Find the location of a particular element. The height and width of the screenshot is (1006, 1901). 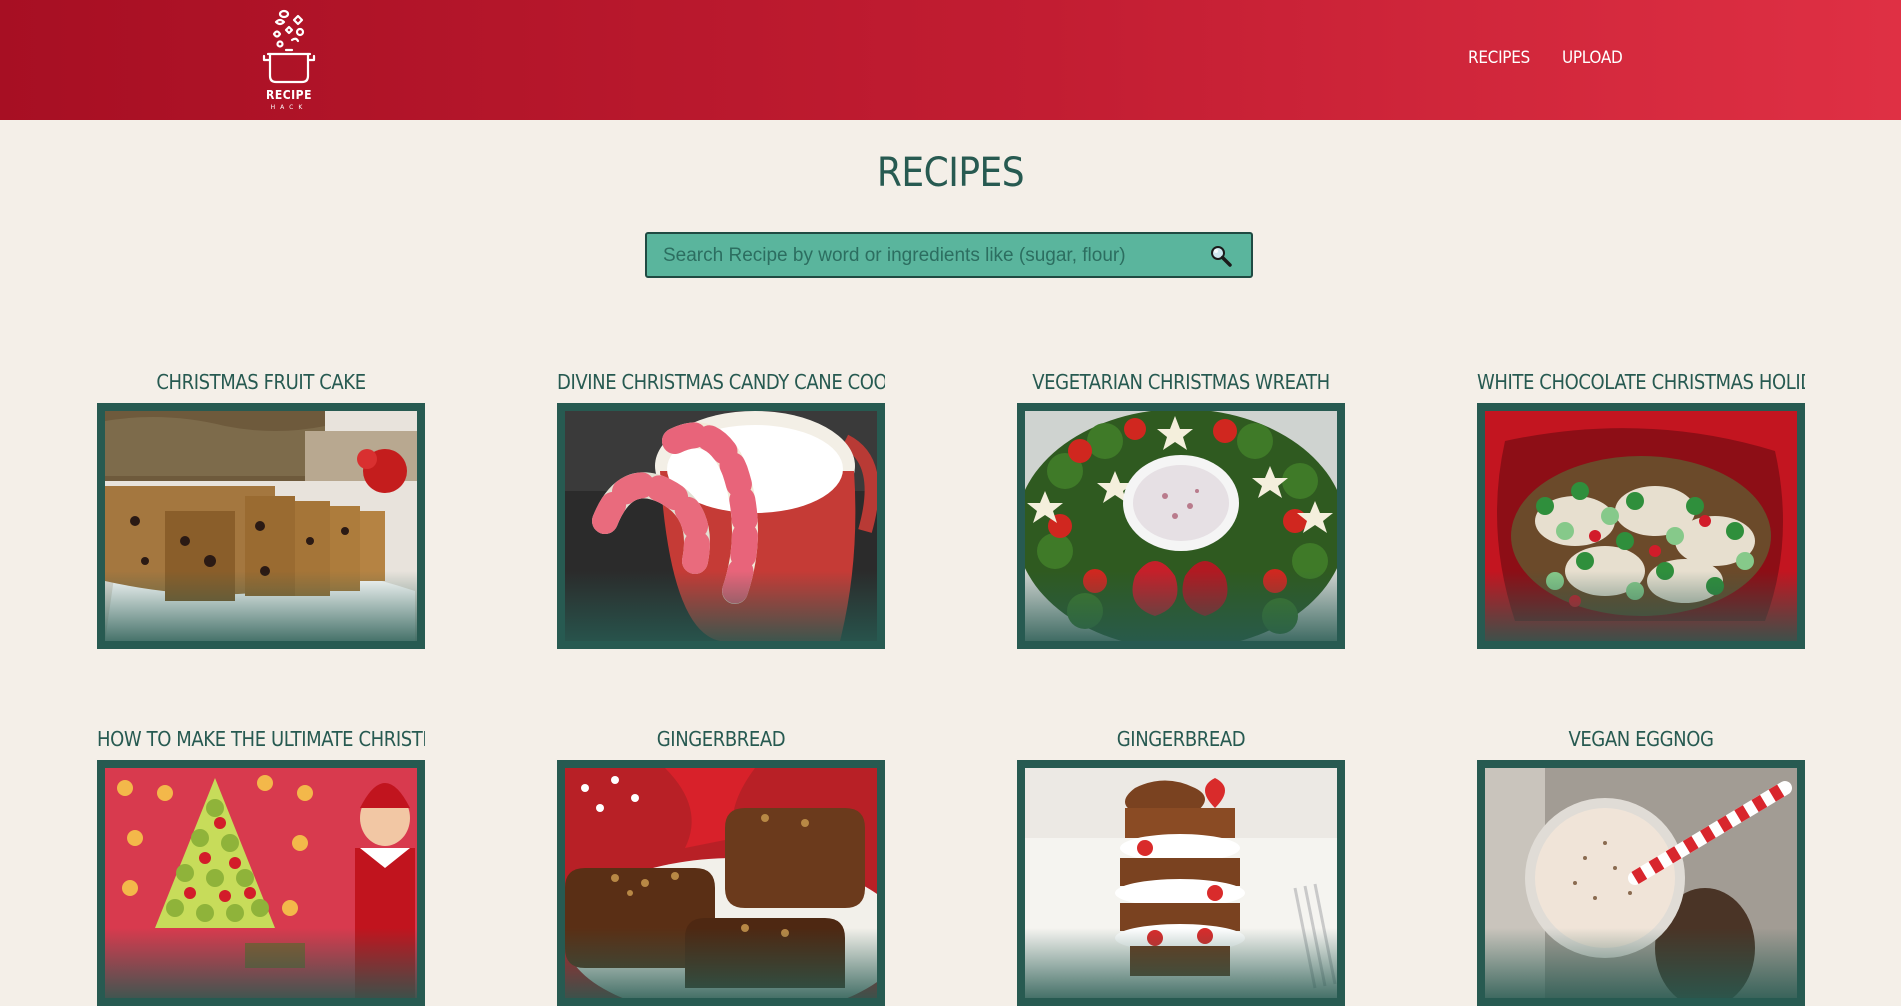

main-nav: RECIPES UPLOAD is located at coordinates (1545, 58).